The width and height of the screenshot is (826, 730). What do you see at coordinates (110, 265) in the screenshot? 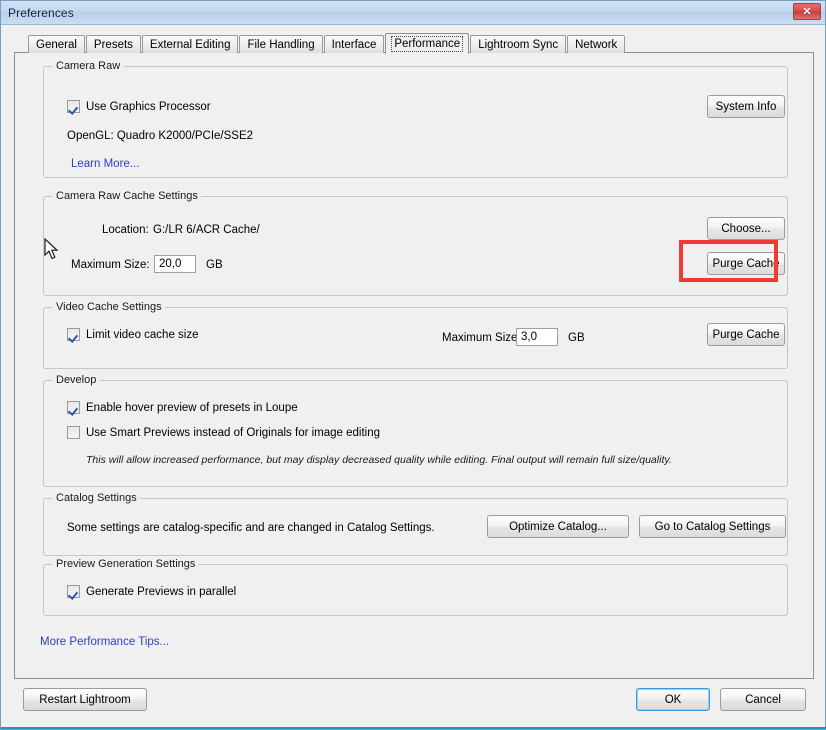
I see `camera-raw-max-size-label: Maximum Size:` at bounding box center [110, 265].